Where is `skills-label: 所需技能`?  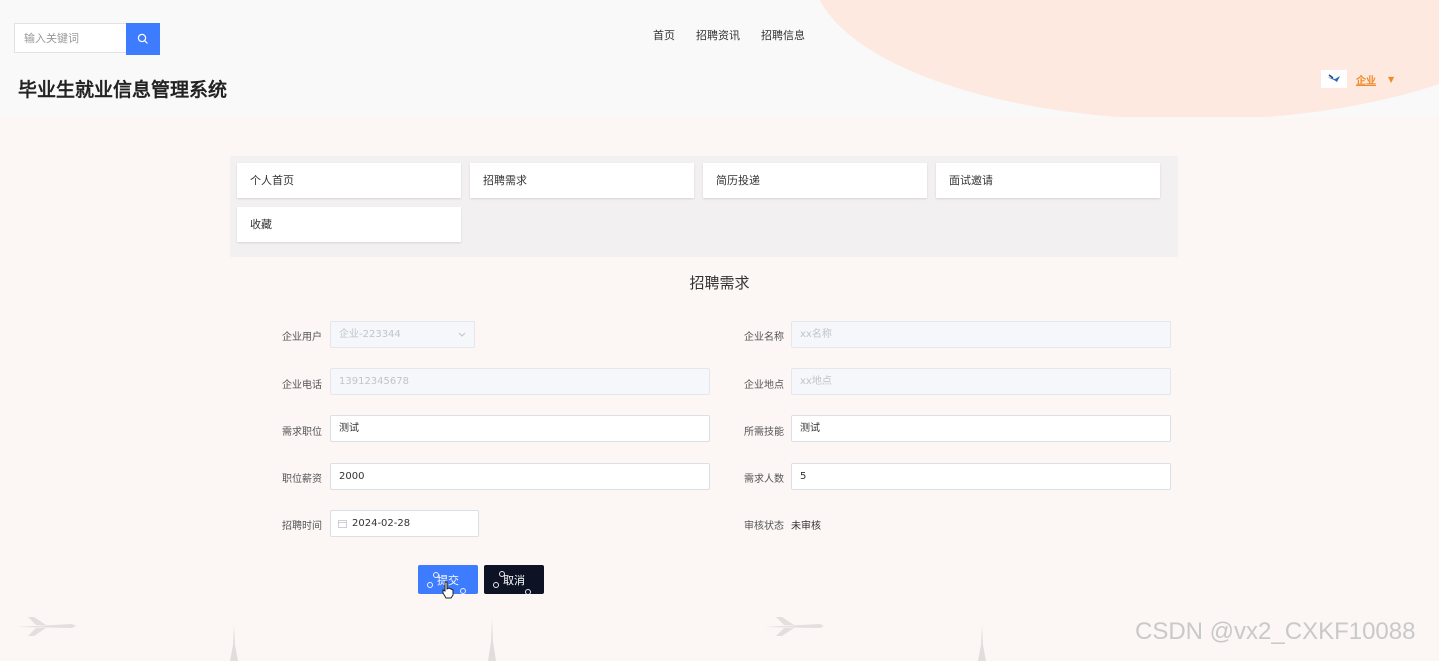
skills-label: 所需技能 is located at coordinates (764, 432).